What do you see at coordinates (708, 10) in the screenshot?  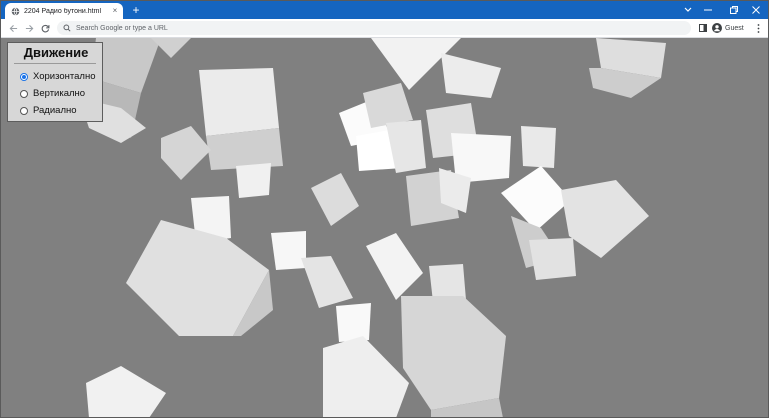 I see `minimize-icon` at bounding box center [708, 10].